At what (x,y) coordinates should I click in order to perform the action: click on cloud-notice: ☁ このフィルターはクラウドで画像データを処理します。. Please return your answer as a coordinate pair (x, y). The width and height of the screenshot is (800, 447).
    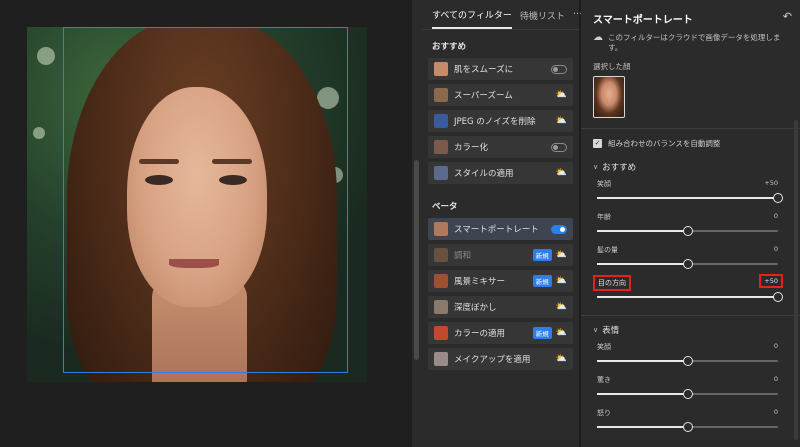
    Looking at the image, I should click on (691, 43).